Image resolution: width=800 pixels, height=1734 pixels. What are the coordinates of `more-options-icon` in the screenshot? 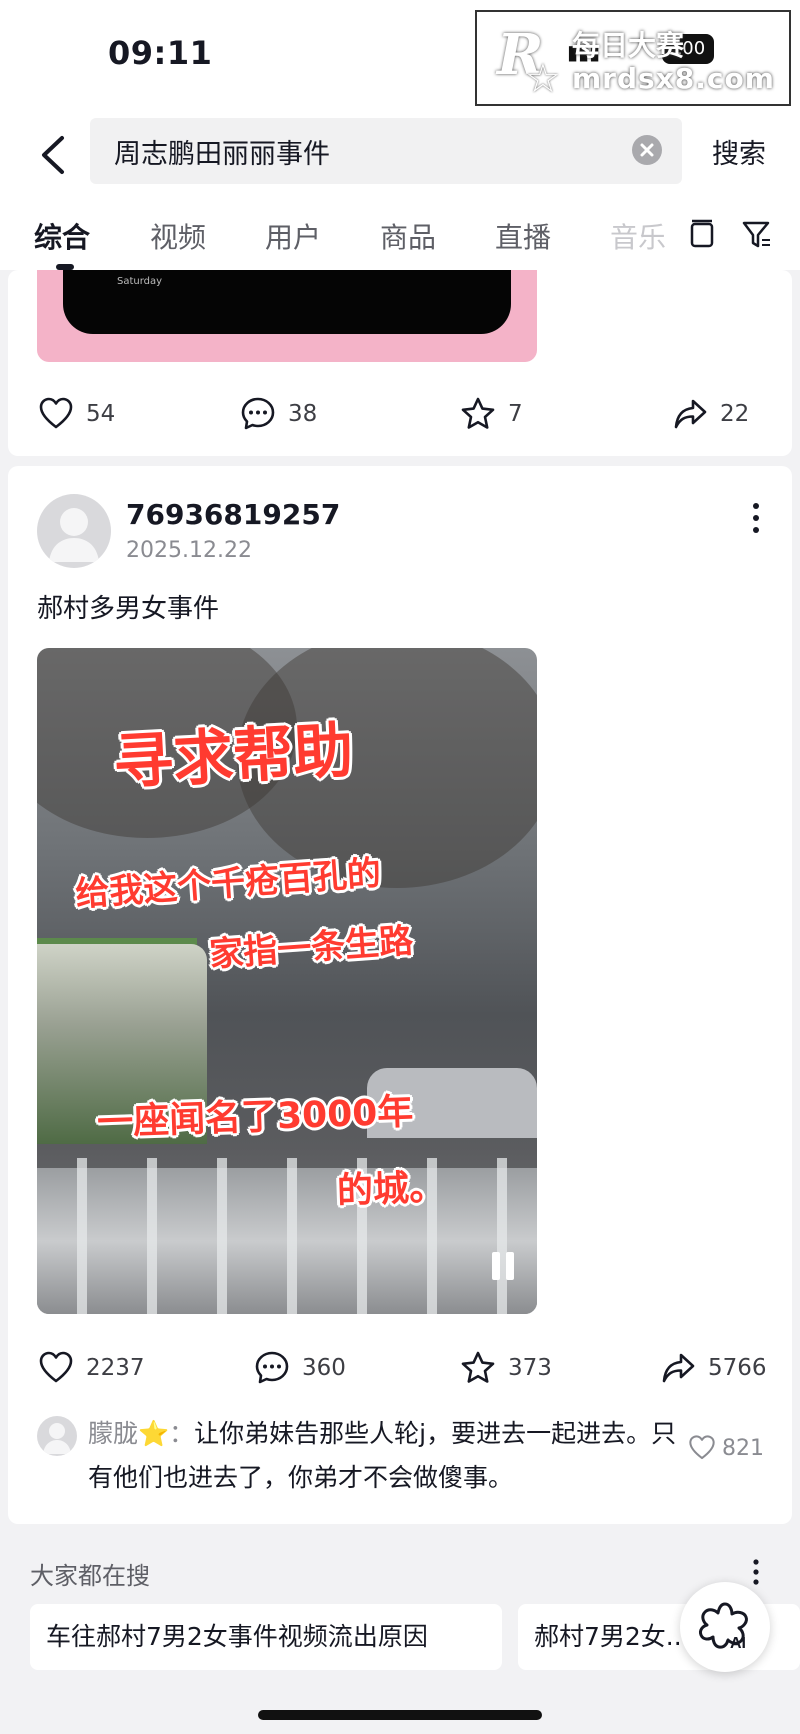 It's located at (756, 518).